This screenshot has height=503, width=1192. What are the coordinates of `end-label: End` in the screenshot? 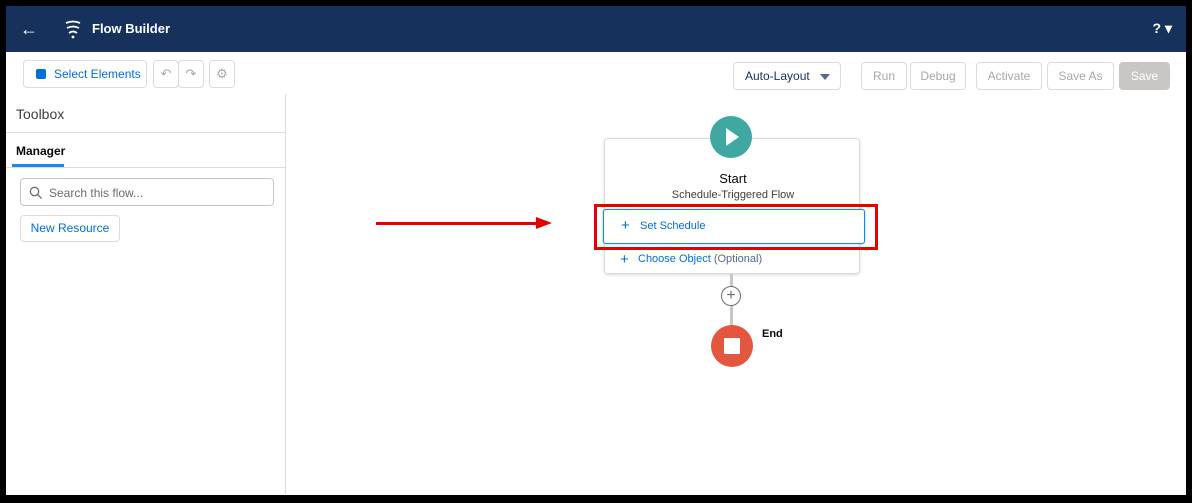 It's located at (772, 334).